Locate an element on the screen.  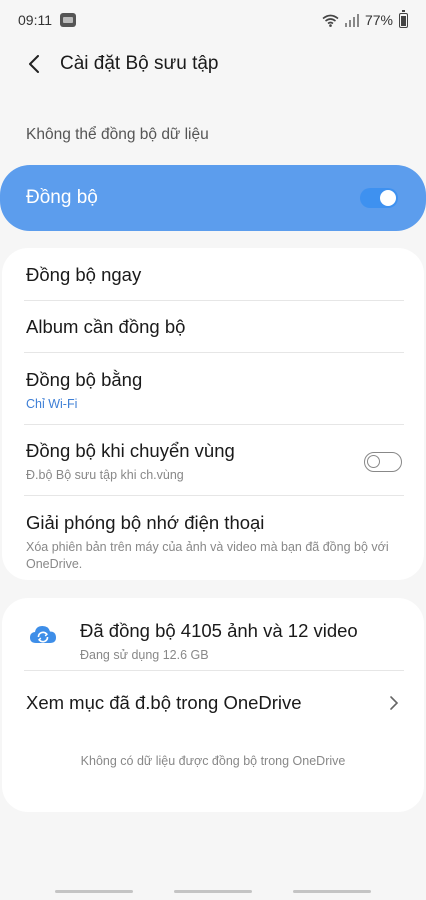
option-sync-via: Đồng bộ bằng Chỉ Wi-Fi is located at coordinates (214, 391).